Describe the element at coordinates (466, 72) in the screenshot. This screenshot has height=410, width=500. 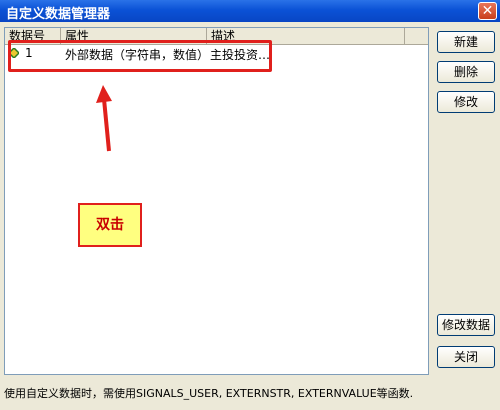
I see `delete-button: 删除` at that location.